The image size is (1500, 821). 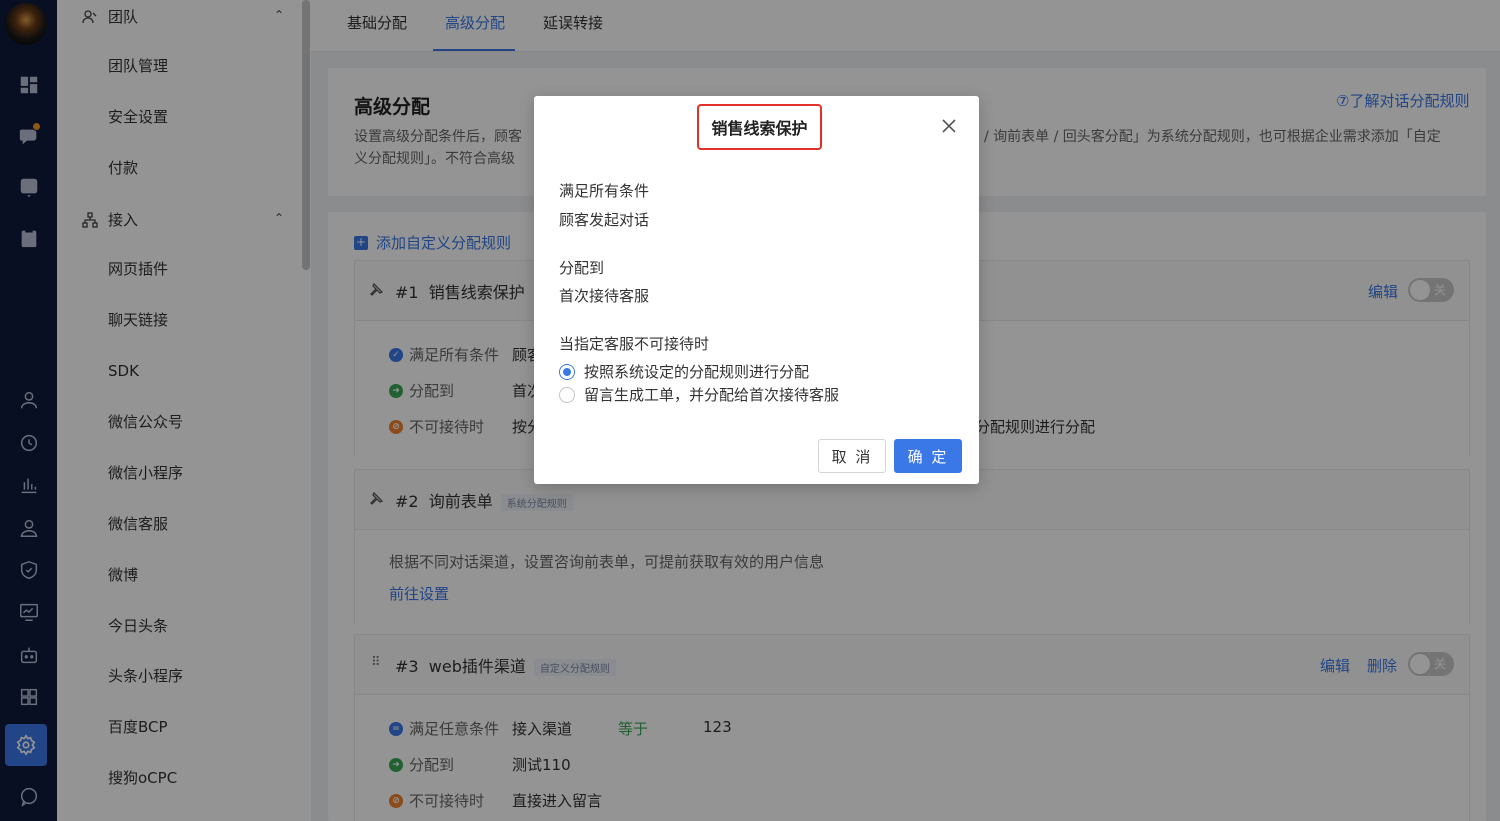 I want to click on close-icon, so click(x=949, y=126).